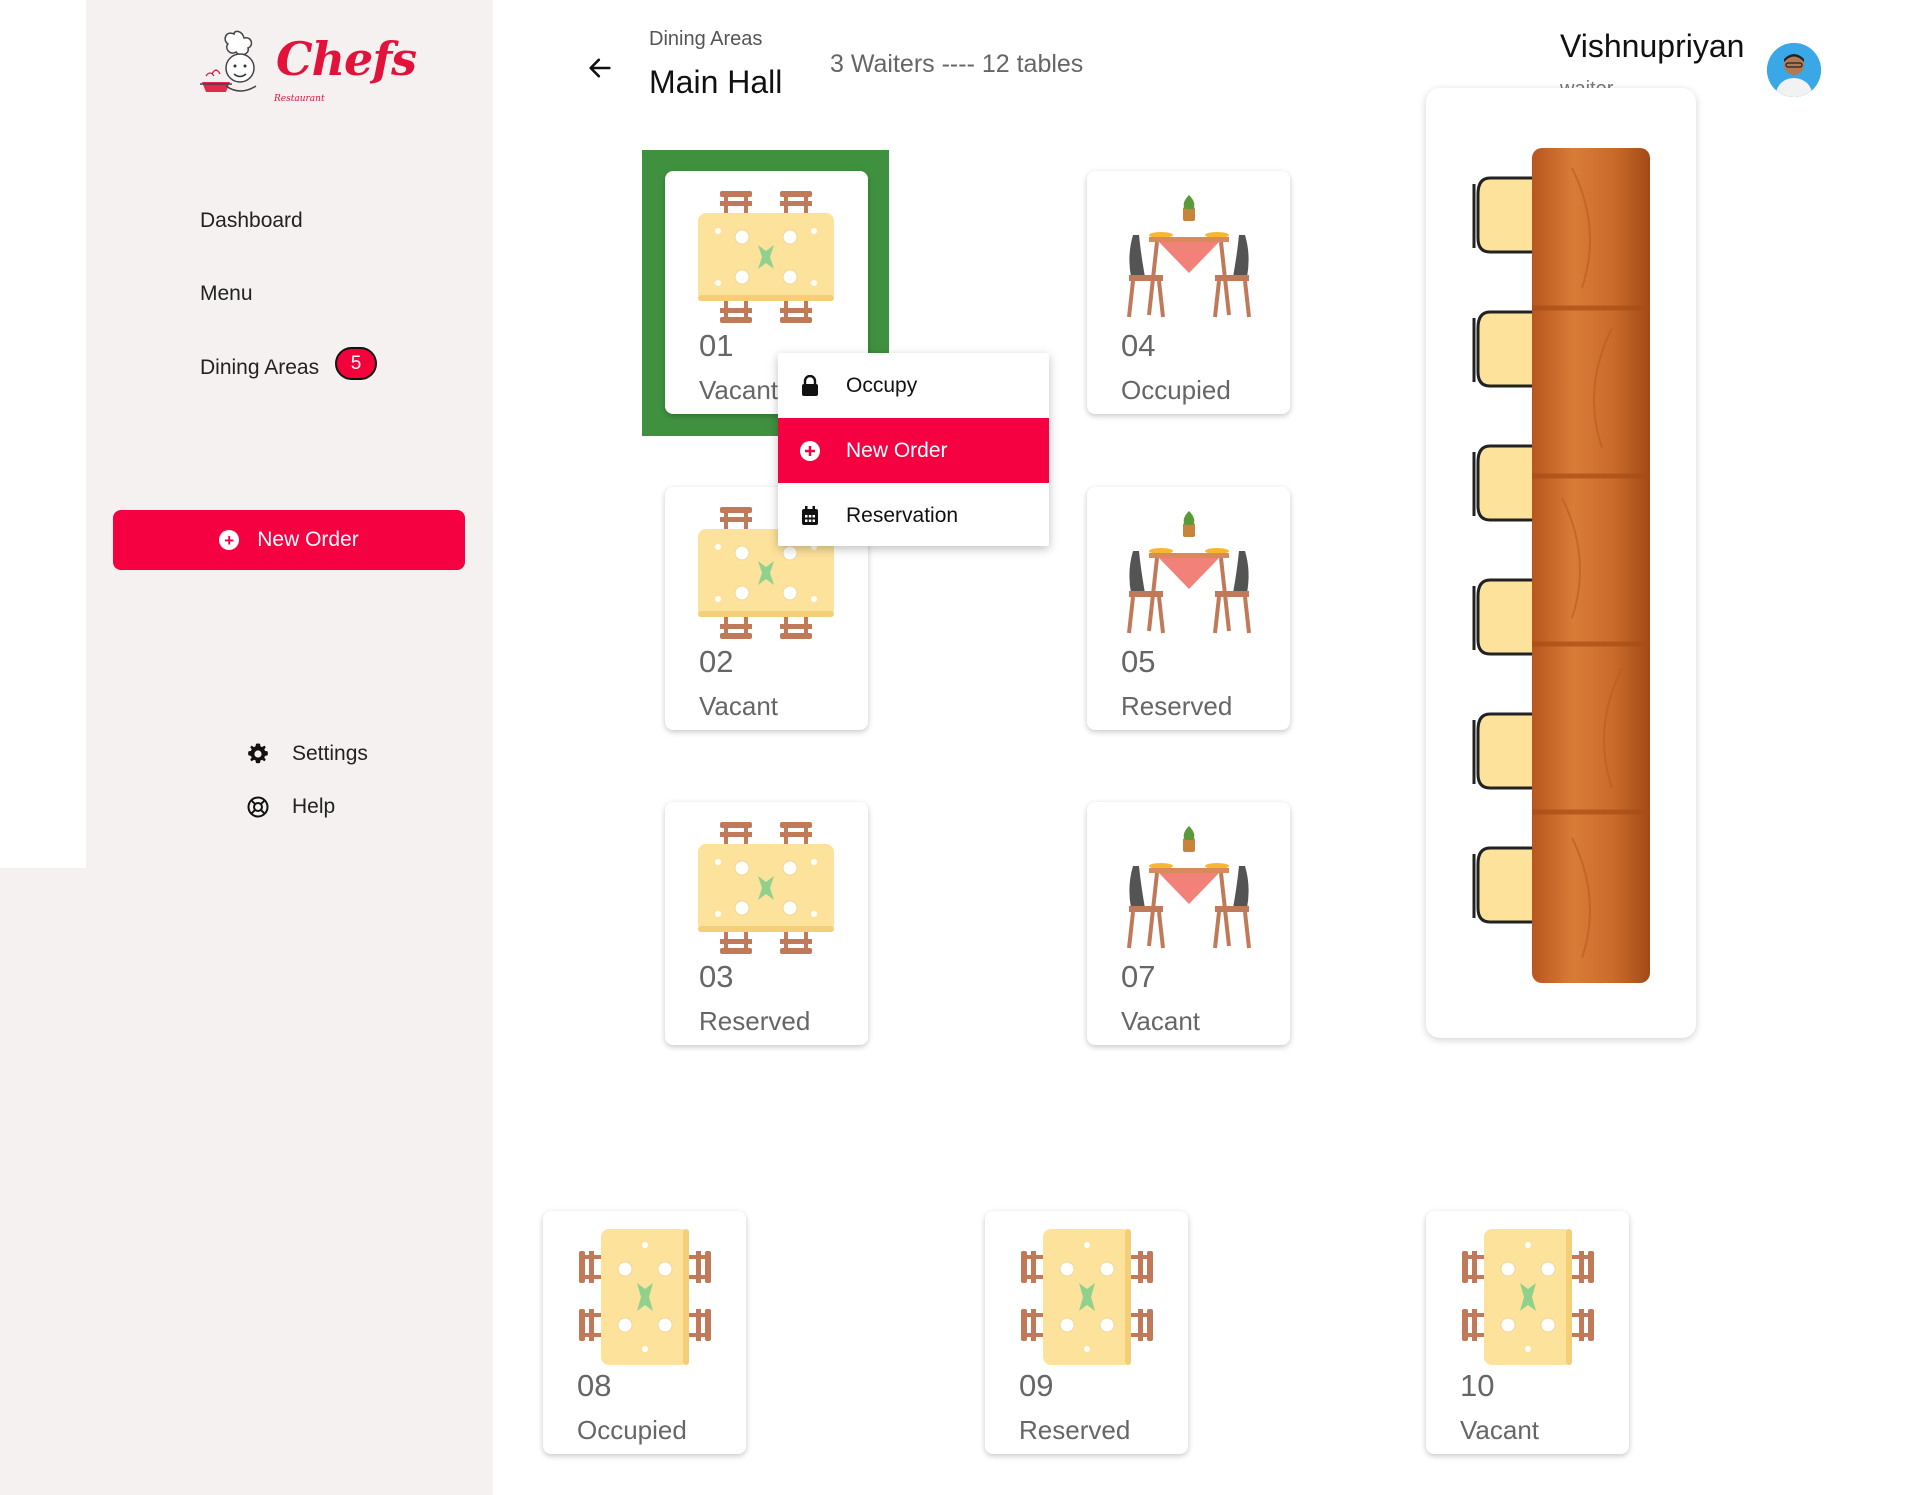 The height and width of the screenshot is (1495, 1922). What do you see at coordinates (258, 807) in the screenshot?
I see `lifebuoy-icon` at bounding box center [258, 807].